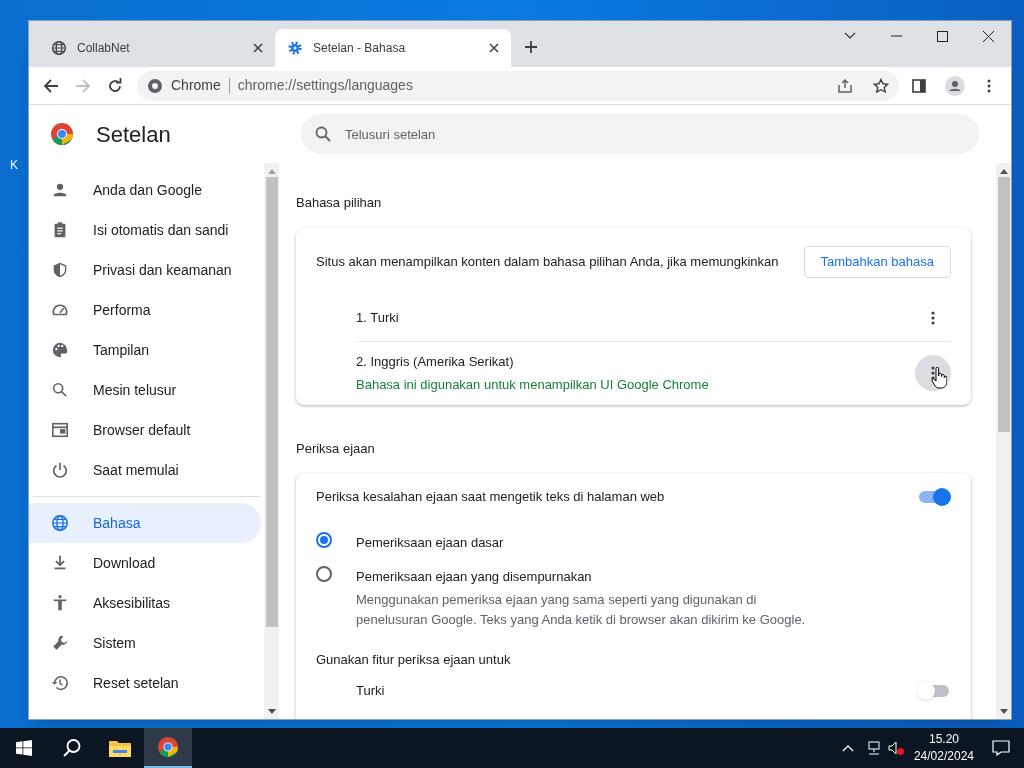 This screenshot has height=768, width=1024. I want to click on sidebar-item: Anda dan Google, so click(145, 190).